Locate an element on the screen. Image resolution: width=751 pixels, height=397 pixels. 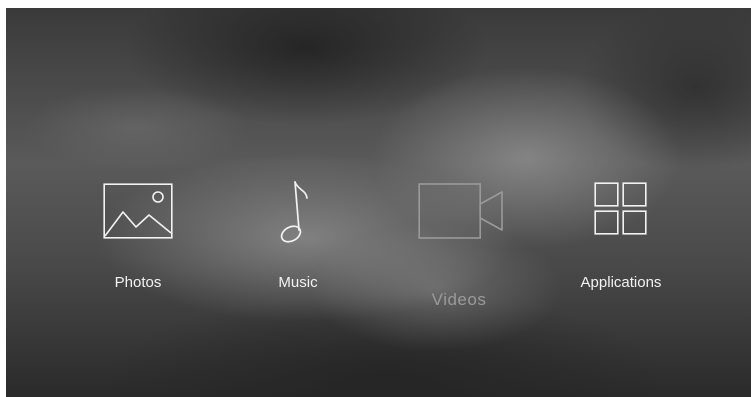
menu-label-videos: Videos is located at coordinates (459, 299).